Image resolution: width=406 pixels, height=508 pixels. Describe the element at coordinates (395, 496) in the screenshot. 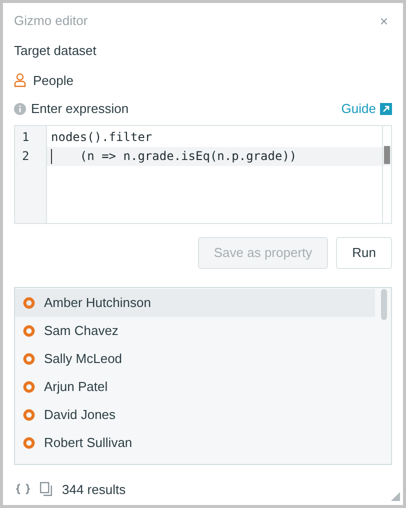

I see `resize-handle-icon` at that location.